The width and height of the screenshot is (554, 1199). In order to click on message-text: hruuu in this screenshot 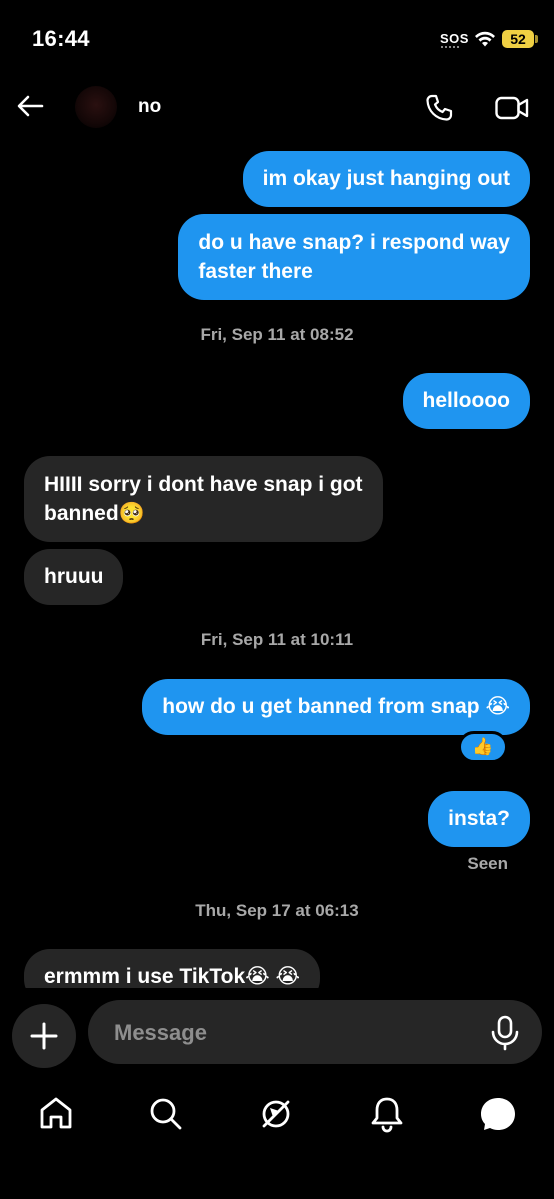, I will do `click(74, 576)`.